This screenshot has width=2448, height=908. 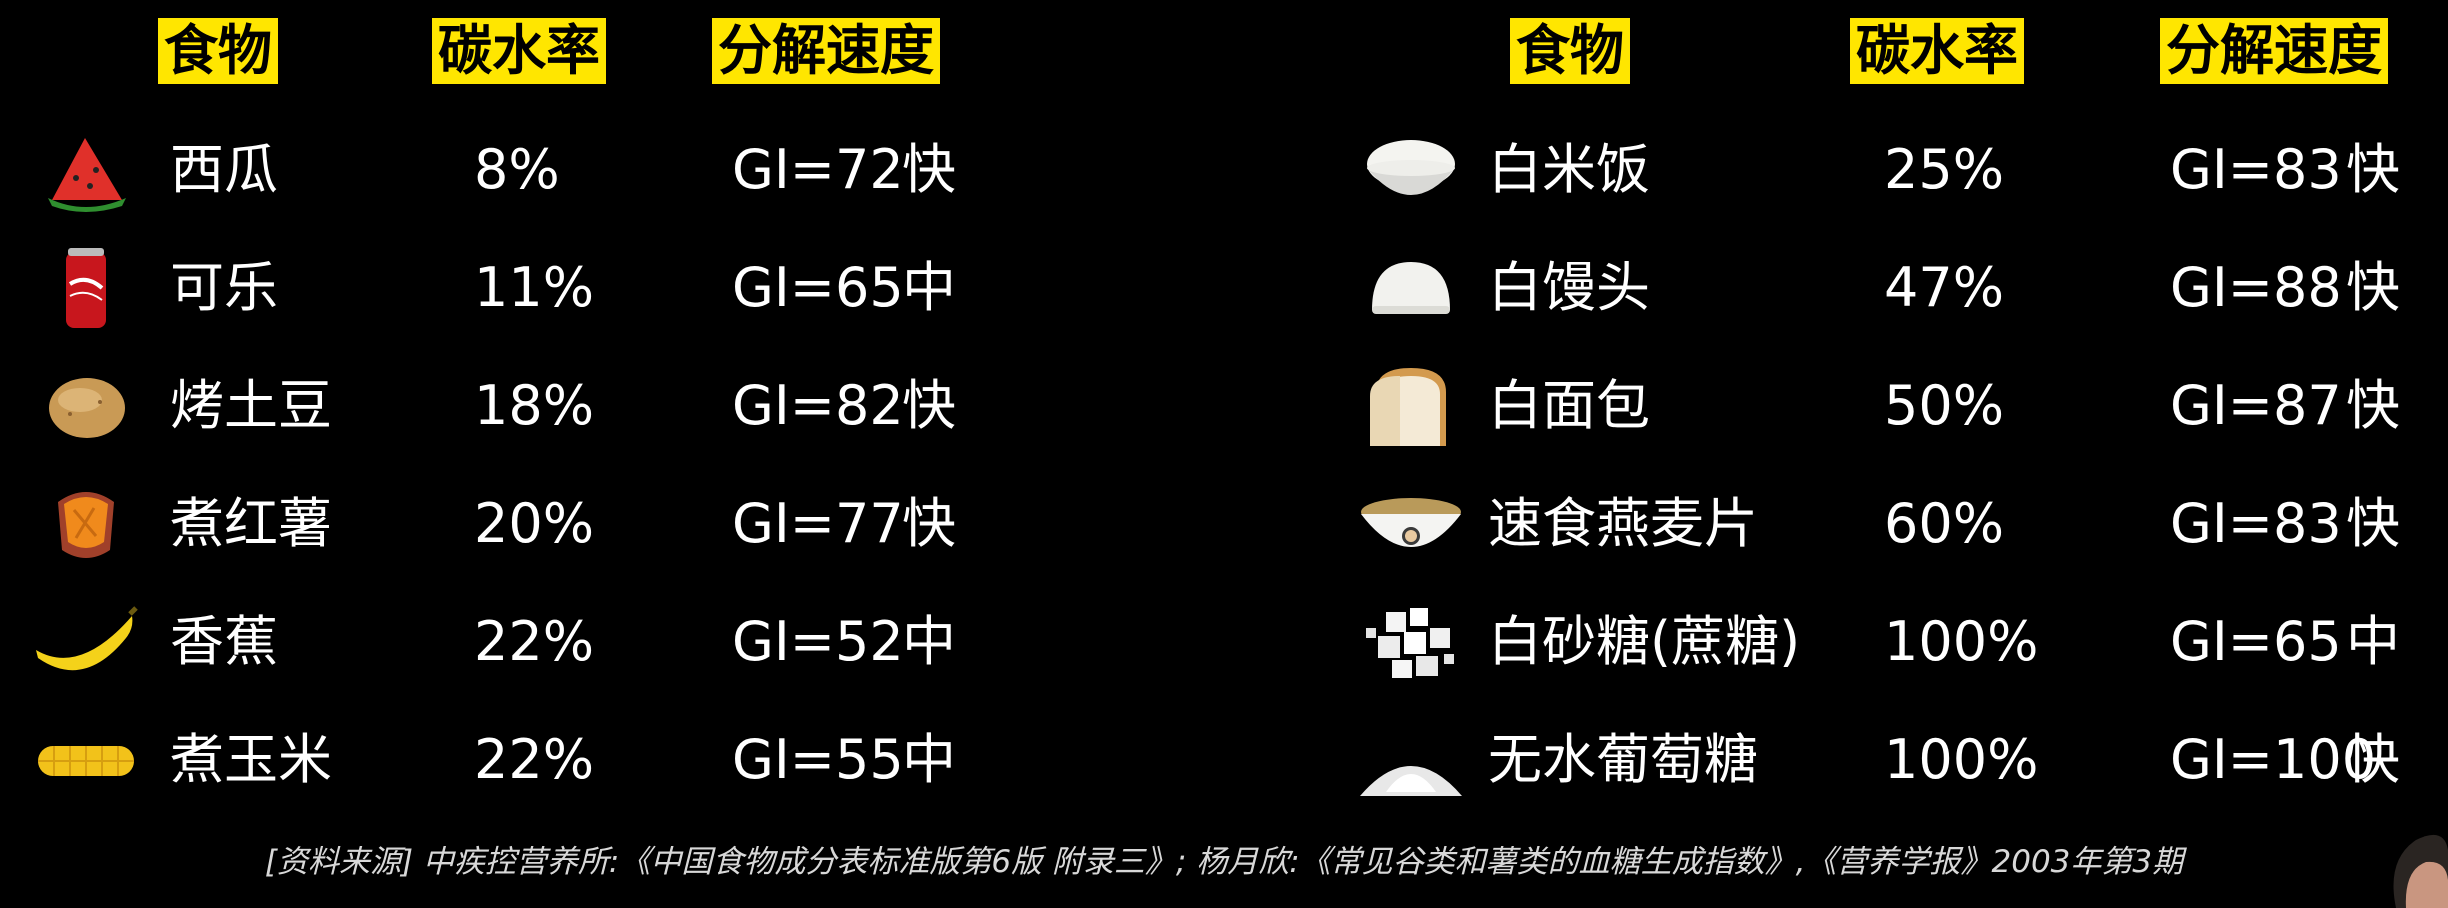 I want to click on food-name: 白馒头, so click(x=1569, y=287).